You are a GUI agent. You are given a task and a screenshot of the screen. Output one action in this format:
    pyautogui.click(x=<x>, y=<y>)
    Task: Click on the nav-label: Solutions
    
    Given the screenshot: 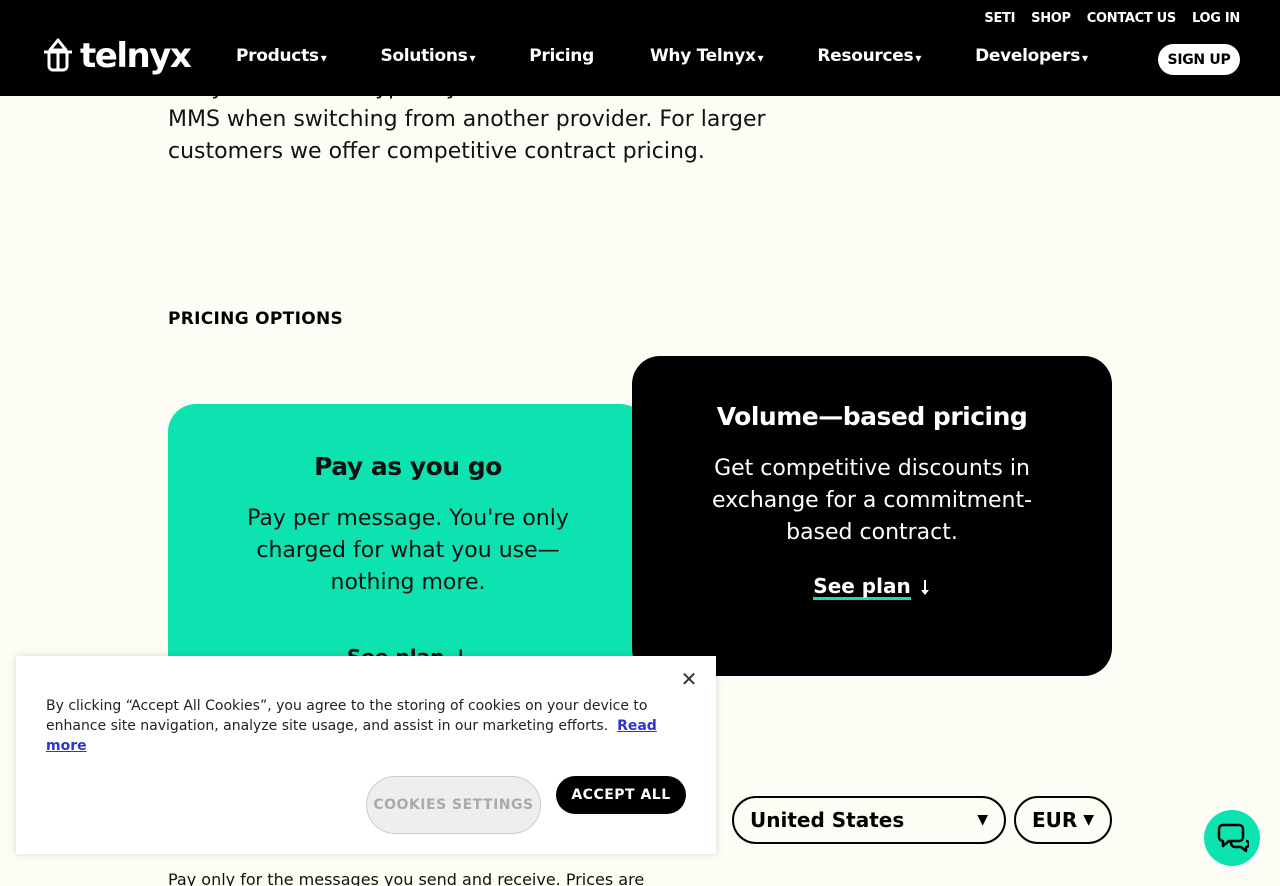 What is the action you would take?
    pyautogui.click(x=424, y=56)
    